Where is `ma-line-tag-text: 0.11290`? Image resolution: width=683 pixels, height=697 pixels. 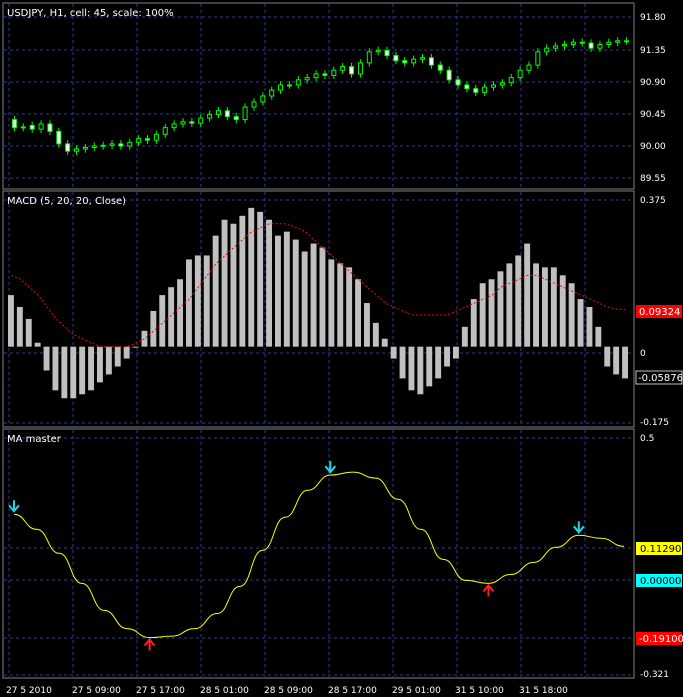
ma-line-tag-text: 0.11290 is located at coordinates (660, 549).